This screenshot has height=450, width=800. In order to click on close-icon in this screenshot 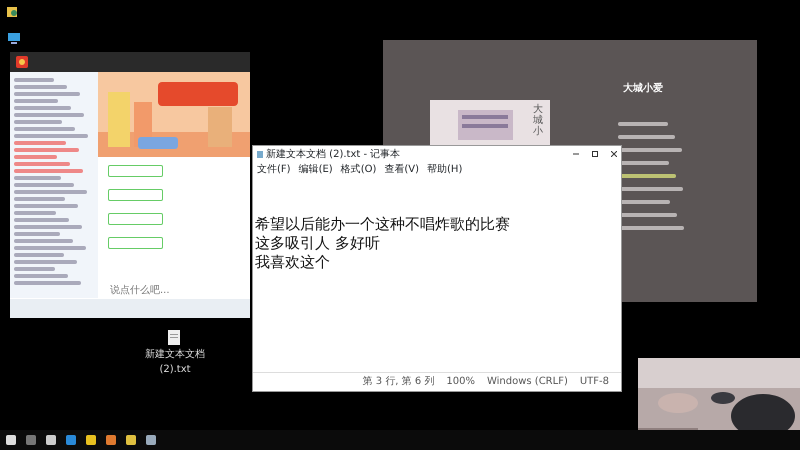, I will do `click(614, 154)`.